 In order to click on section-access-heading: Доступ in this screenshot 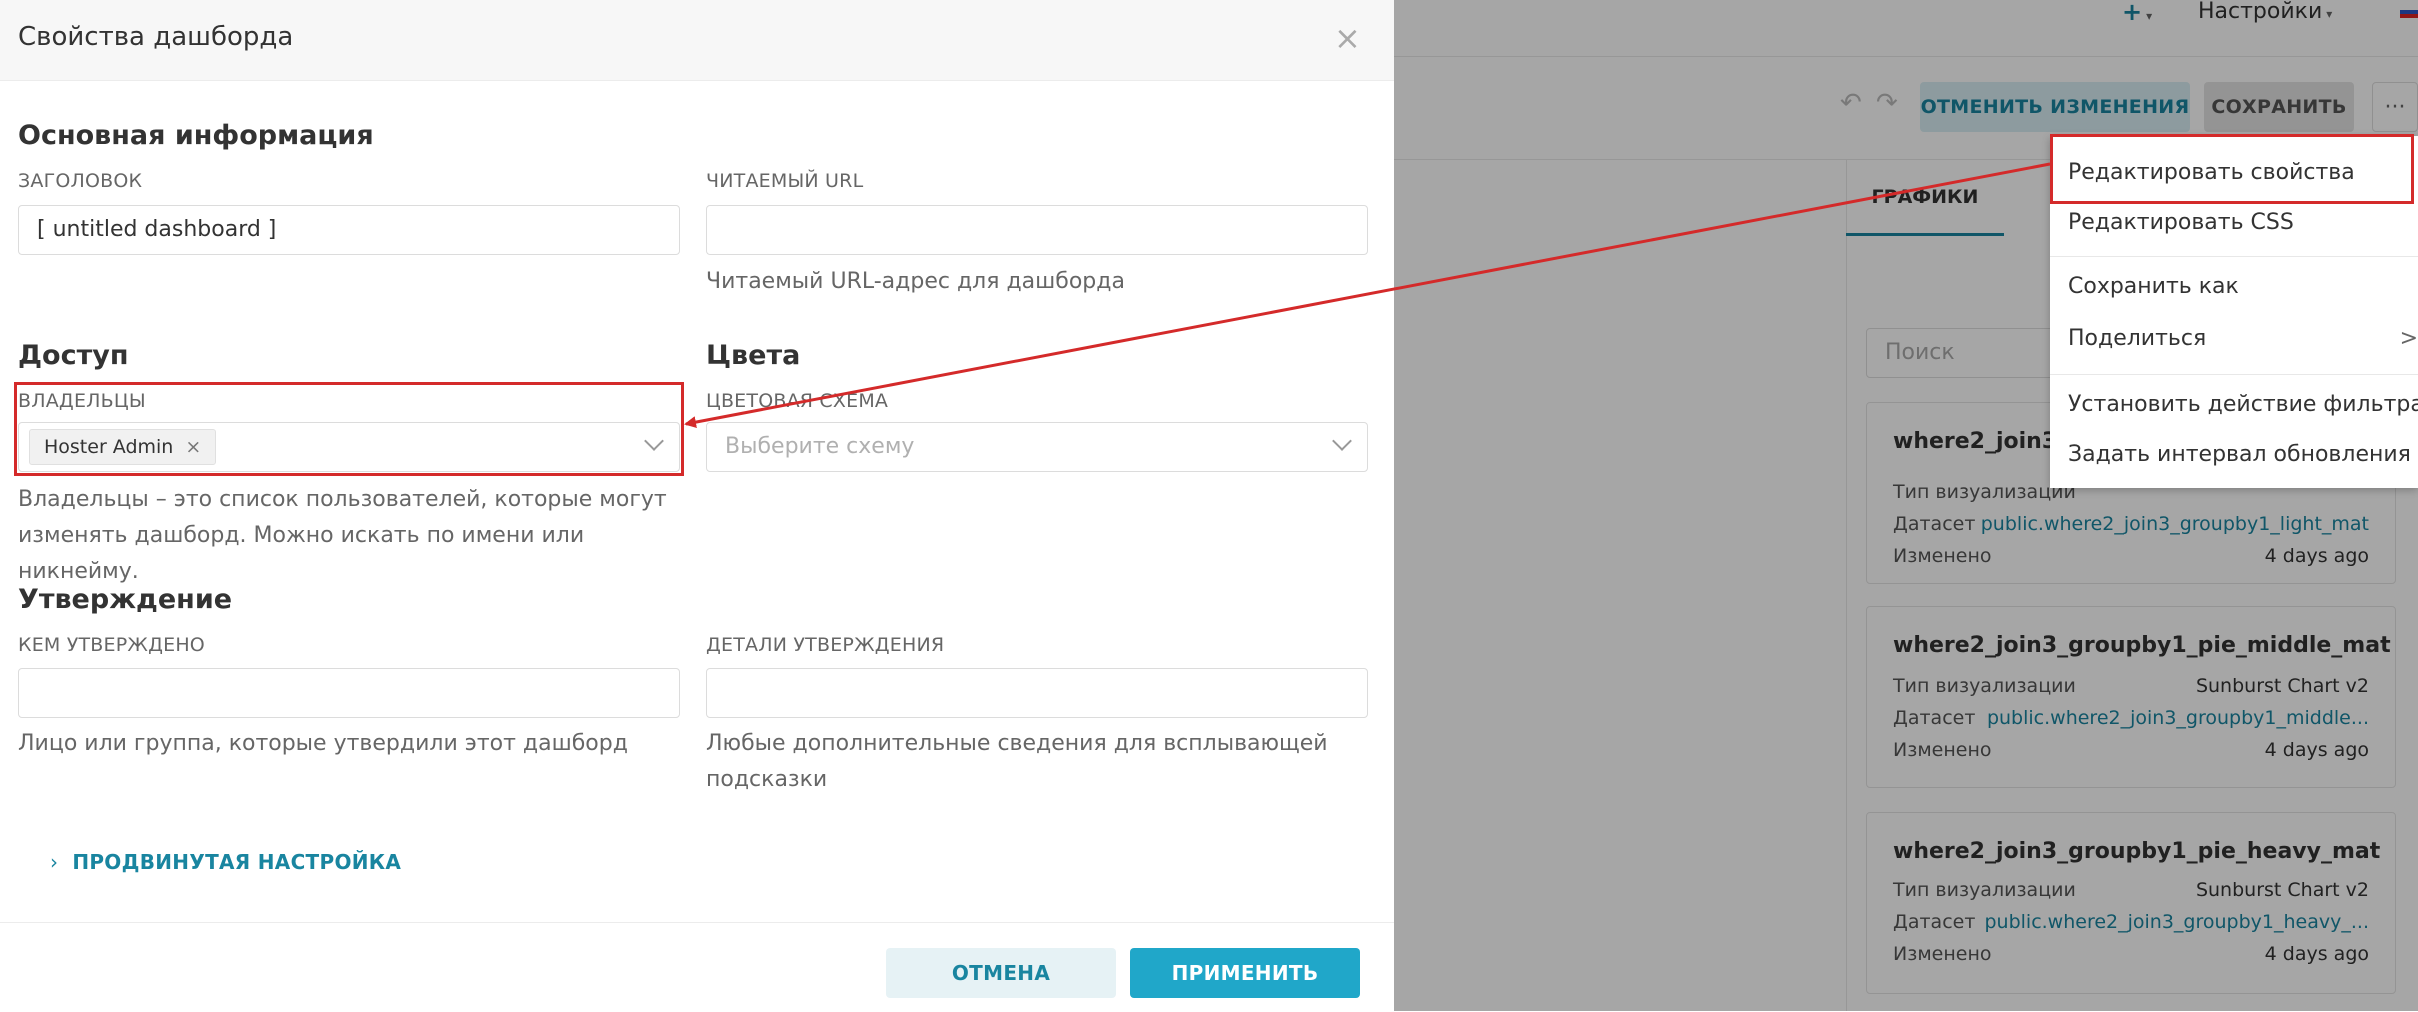, I will do `click(73, 355)`.